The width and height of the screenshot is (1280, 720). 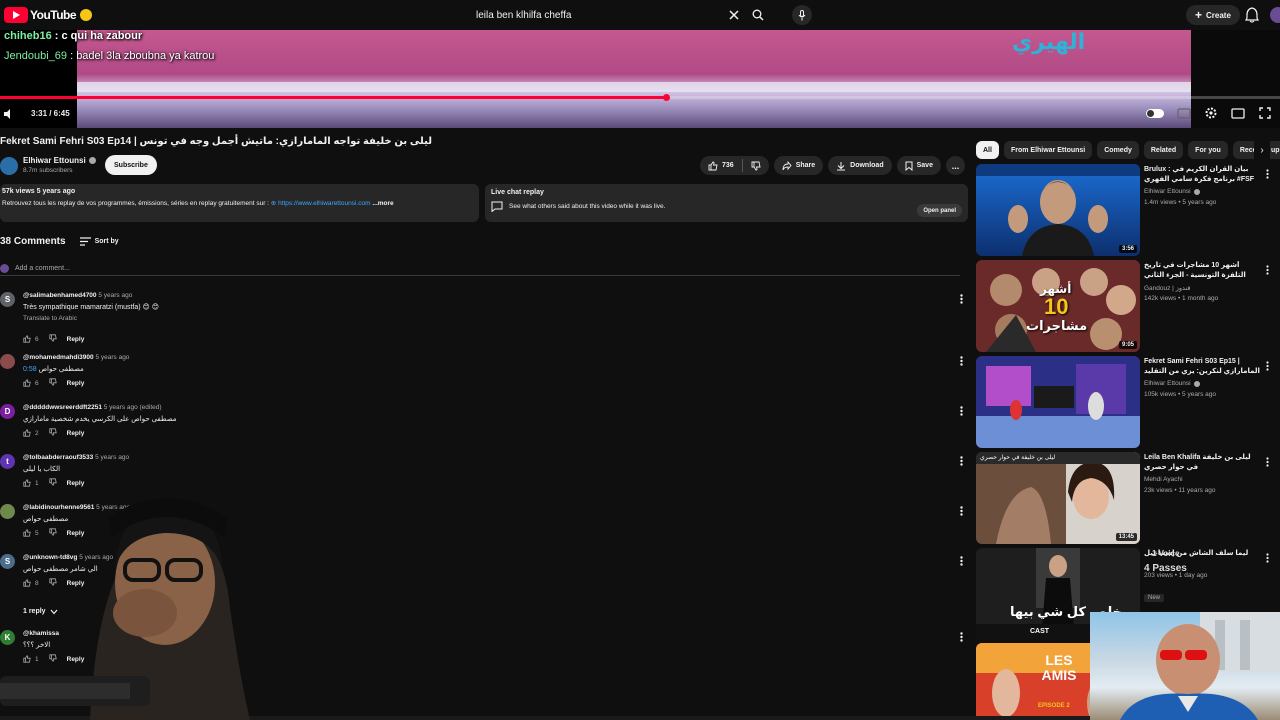 What do you see at coordinates (1118, 150) in the screenshot?
I see `filter-chip: Comedy` at bounding box center [1118, 150].